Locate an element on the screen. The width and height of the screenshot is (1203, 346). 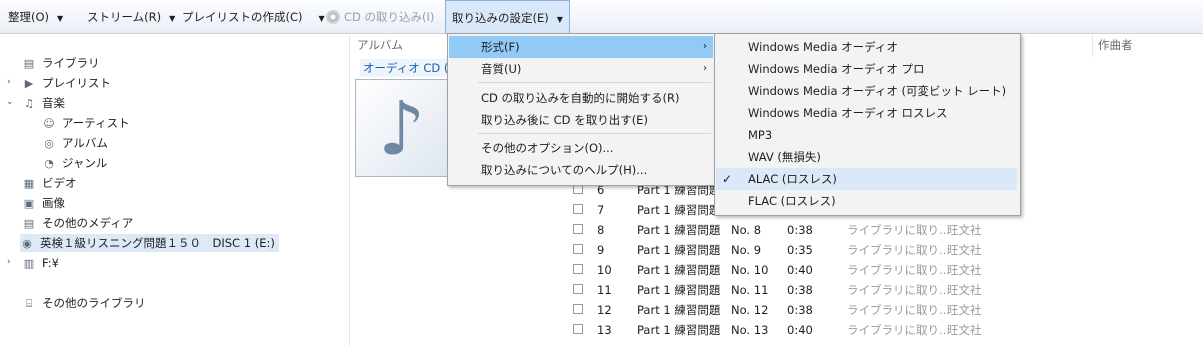
cd-icon is located at coordinates (333, 17).